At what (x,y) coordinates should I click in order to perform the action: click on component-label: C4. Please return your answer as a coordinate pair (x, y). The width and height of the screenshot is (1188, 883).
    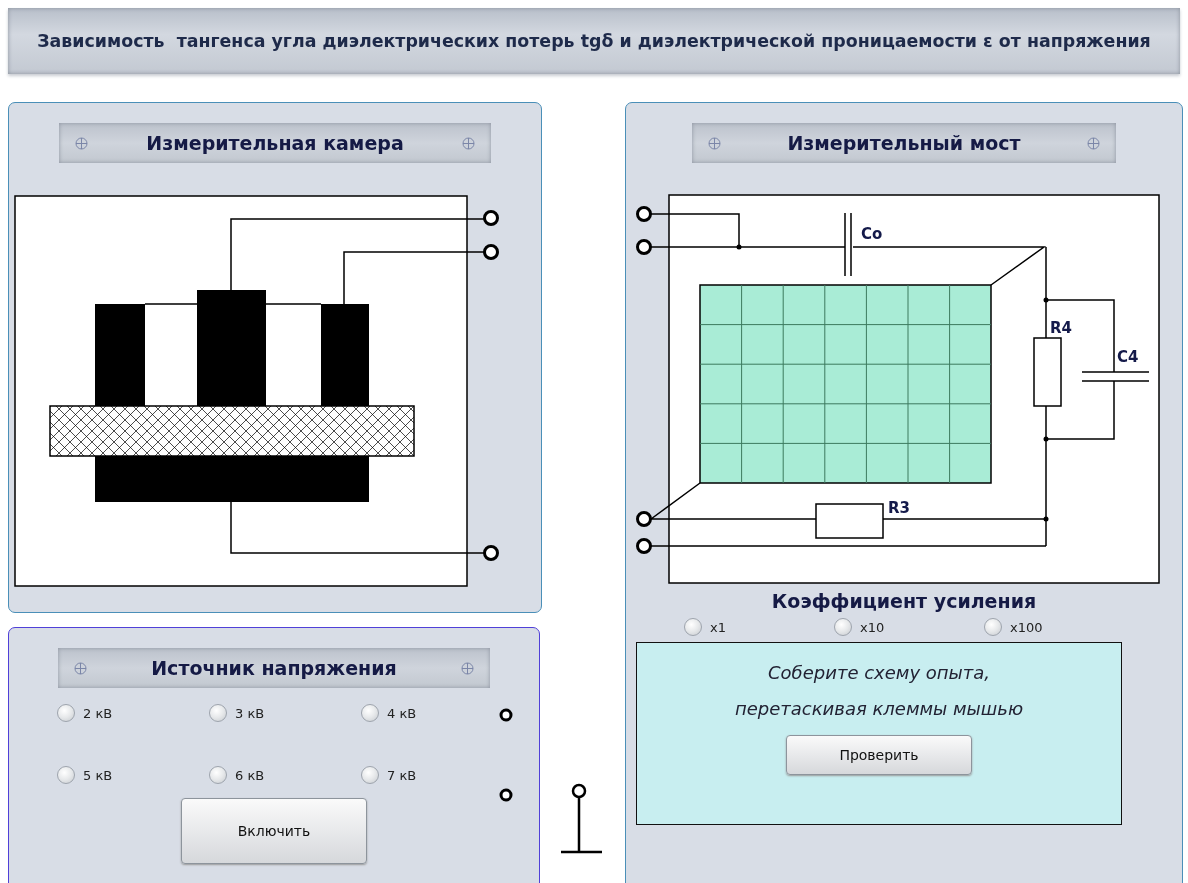
    Looking at the image, I should click on (1128, 357).